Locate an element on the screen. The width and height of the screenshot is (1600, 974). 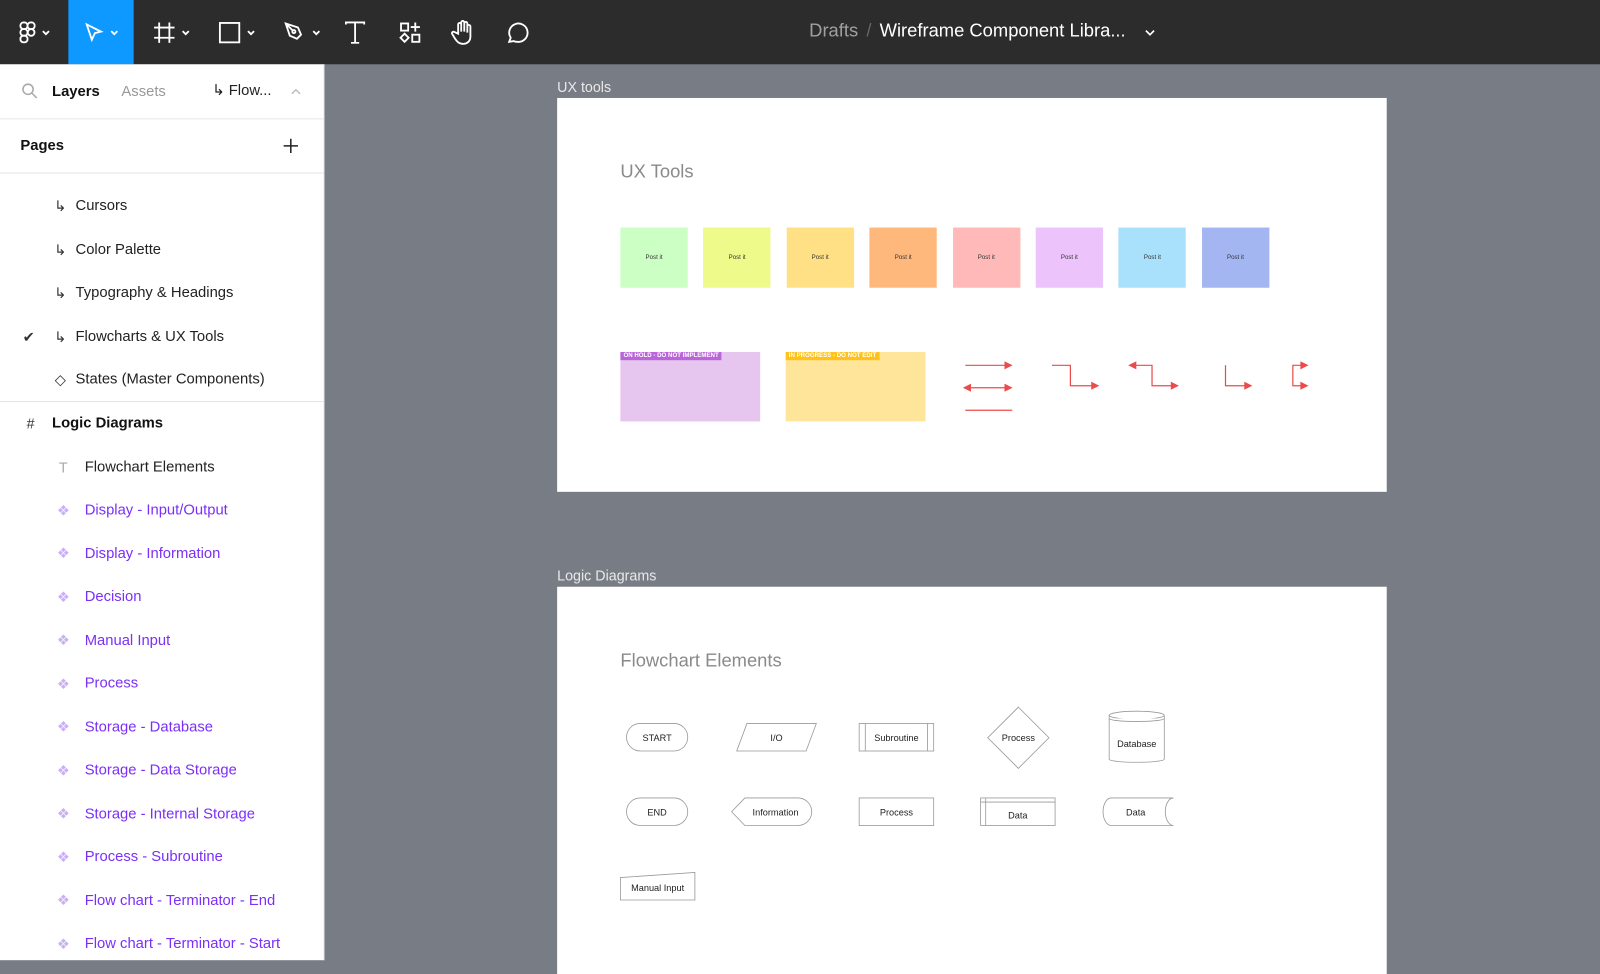
page-item: ◇ States (Master Components) is located at coordinates (162, 379).